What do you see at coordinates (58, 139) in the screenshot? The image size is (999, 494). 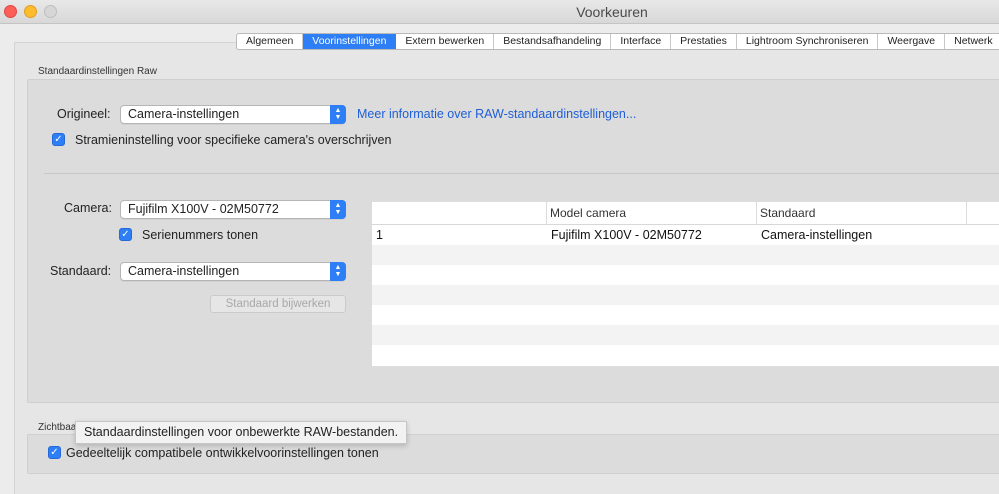 I see `override-checkbox: ✓` at bounding box center [58, 139].